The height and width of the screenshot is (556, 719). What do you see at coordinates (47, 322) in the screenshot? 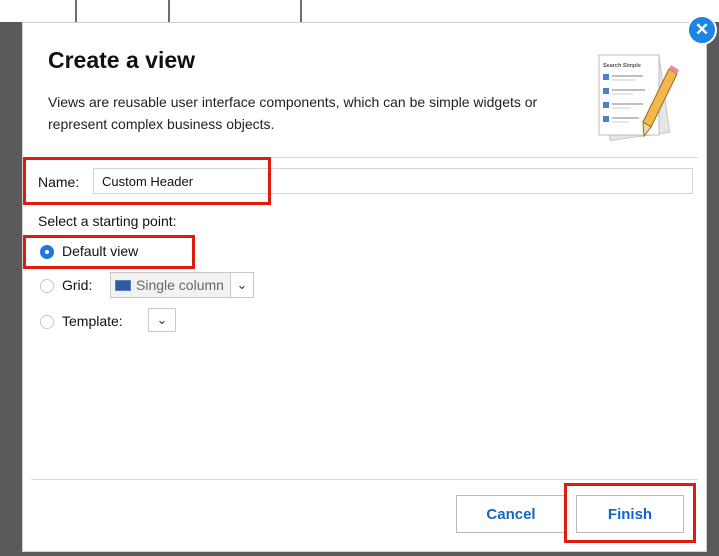
I see `template-radio` at bounding box center [47, 322].